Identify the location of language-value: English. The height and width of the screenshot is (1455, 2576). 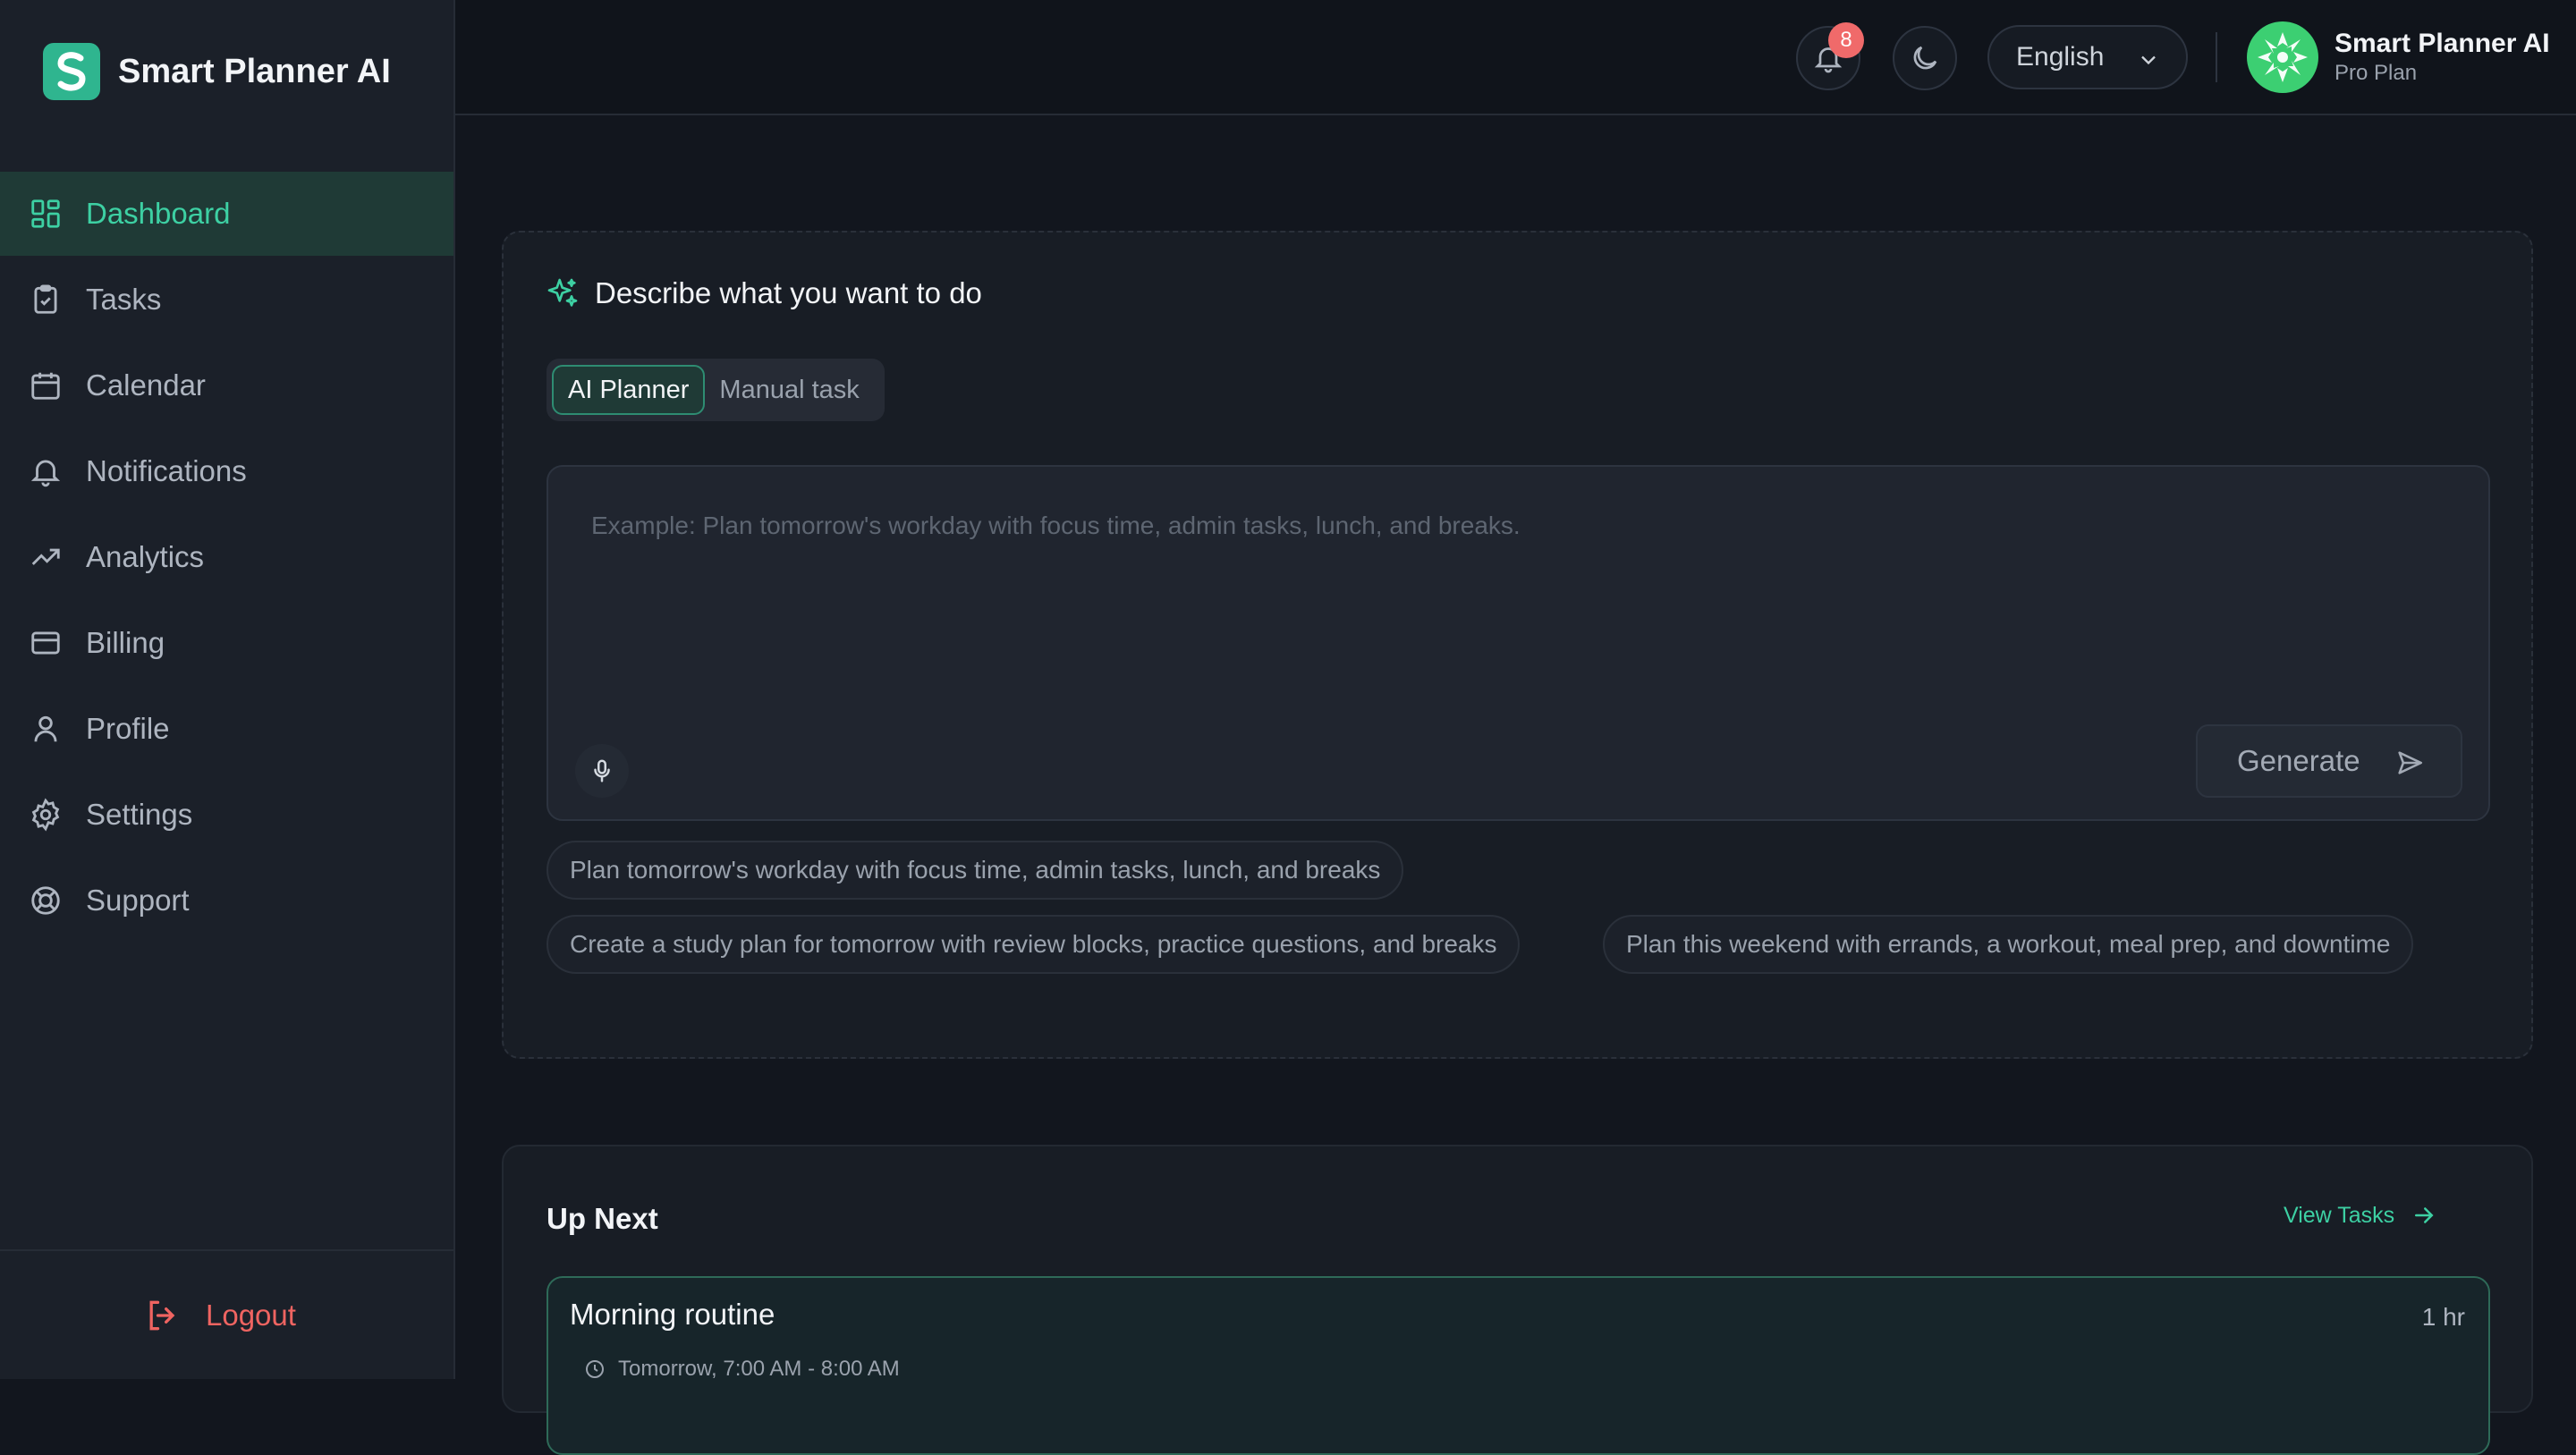
(2060, 57).